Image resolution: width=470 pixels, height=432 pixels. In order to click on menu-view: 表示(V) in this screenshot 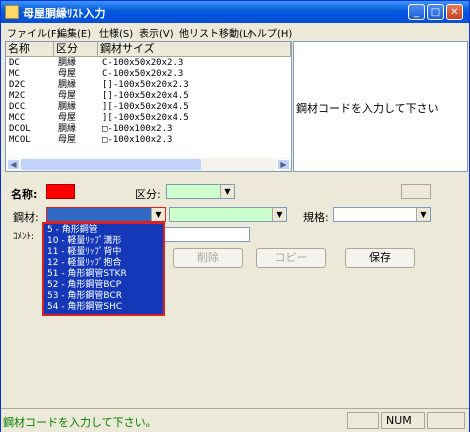, I will do `click(156, 32)`.